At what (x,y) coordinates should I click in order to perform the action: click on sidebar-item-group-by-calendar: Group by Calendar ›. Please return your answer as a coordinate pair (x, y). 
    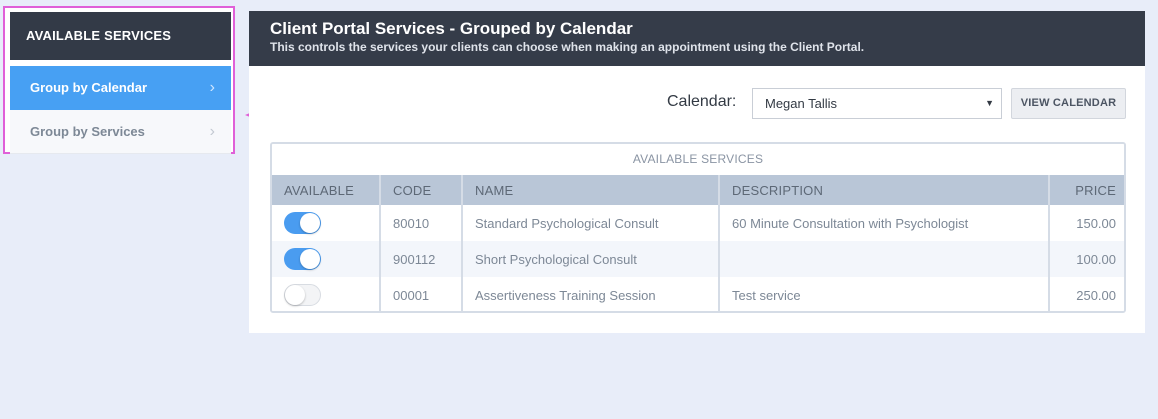
    Looking at the image, I should click on (120, 88).